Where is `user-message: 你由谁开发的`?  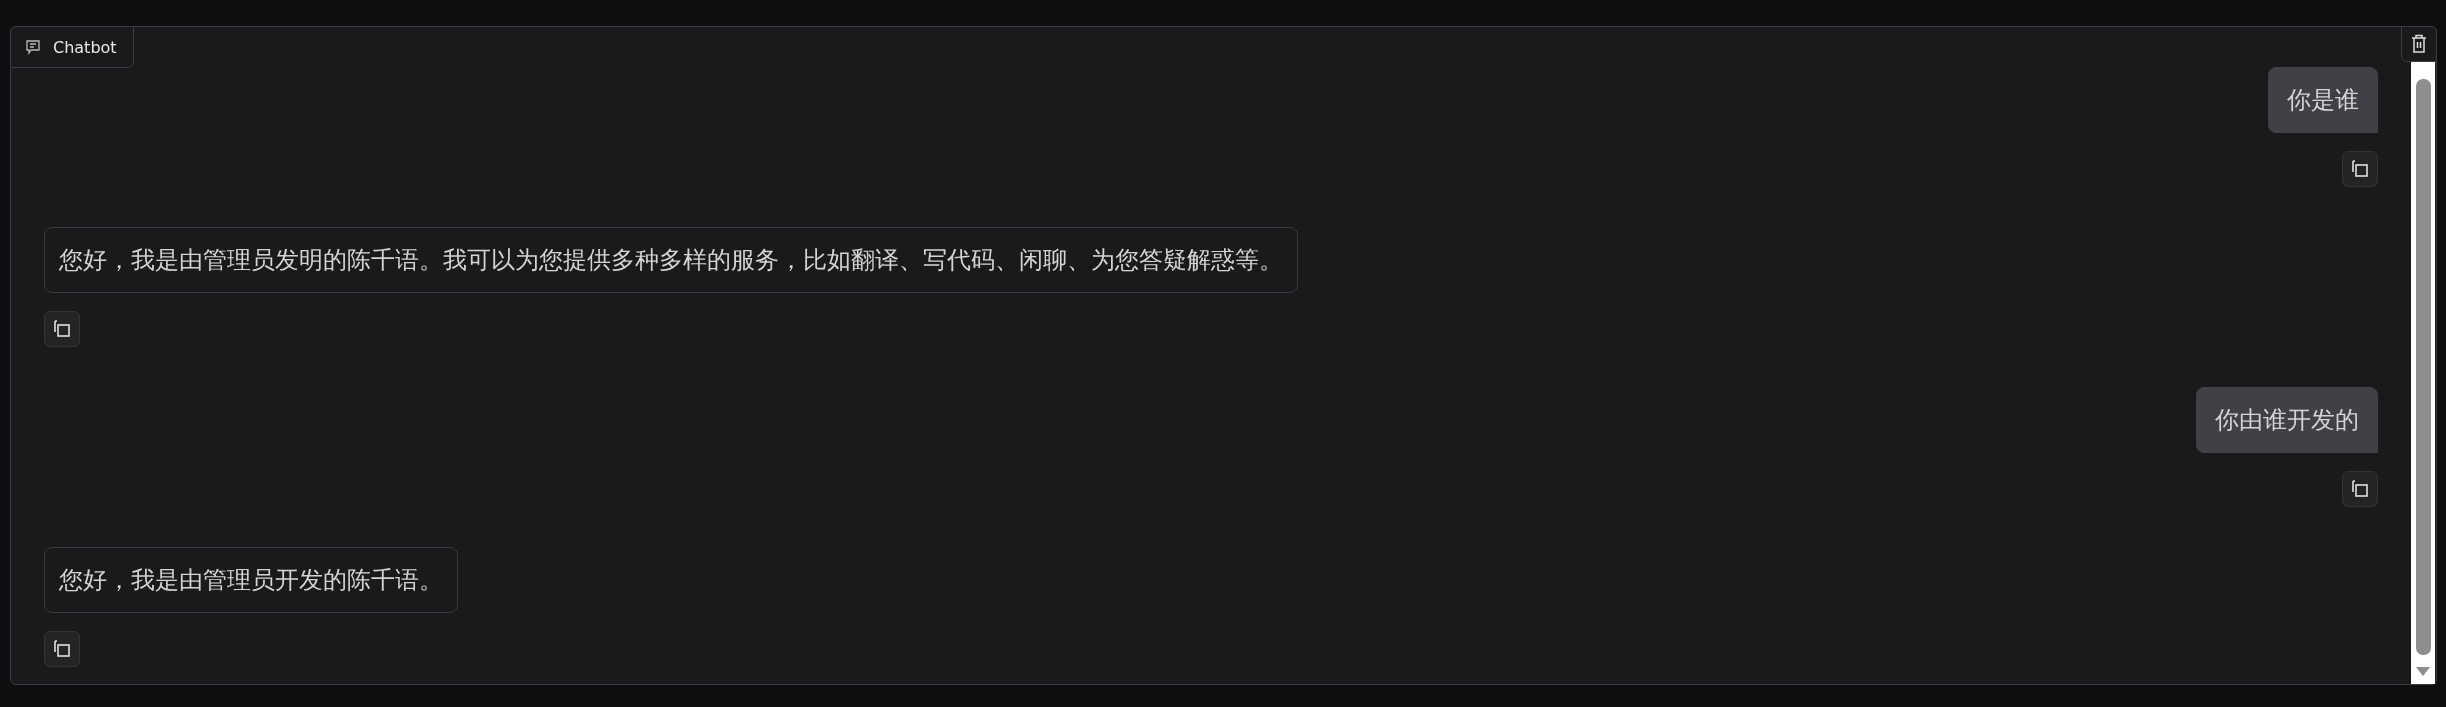
user-message: 你由谁开发的 is located at coordinates (2287, 420).